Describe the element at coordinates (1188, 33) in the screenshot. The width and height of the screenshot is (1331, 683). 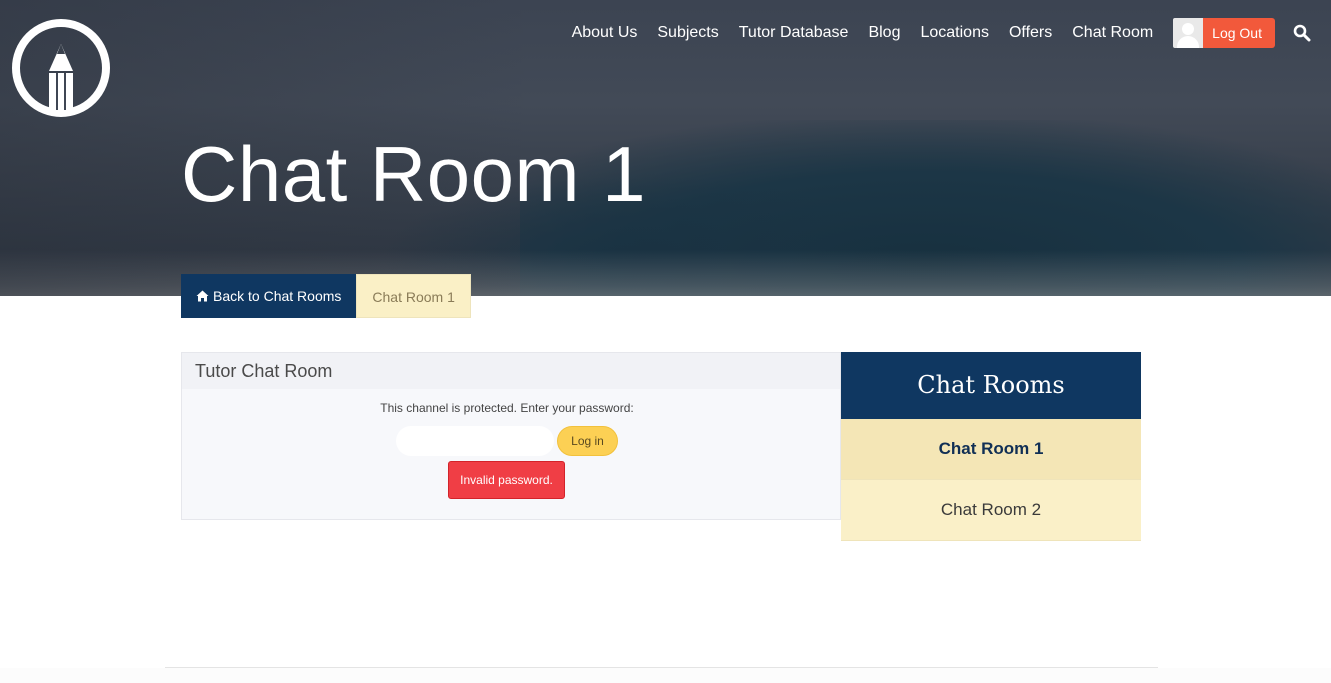
I see `user-avatar-icon` at that location.